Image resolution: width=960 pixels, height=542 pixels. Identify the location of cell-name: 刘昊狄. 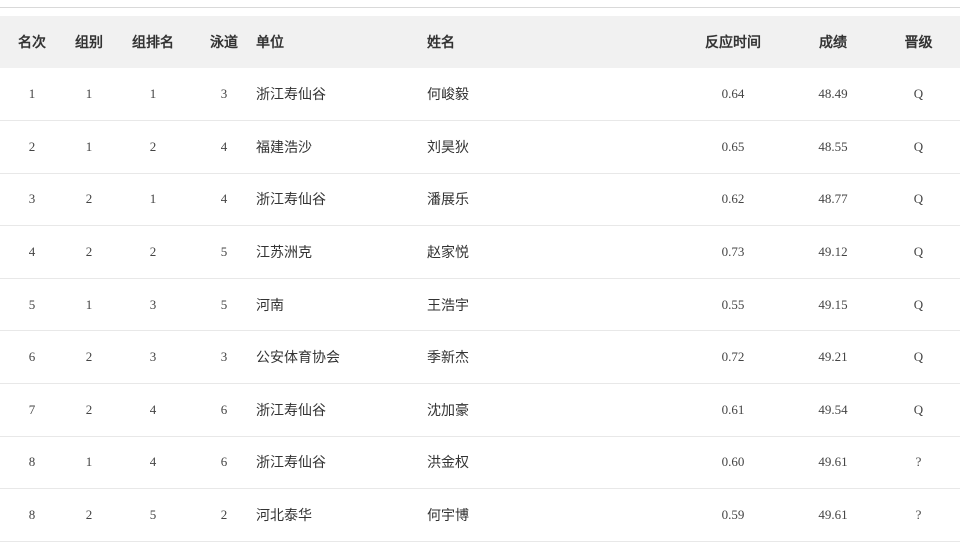
(448, 147).